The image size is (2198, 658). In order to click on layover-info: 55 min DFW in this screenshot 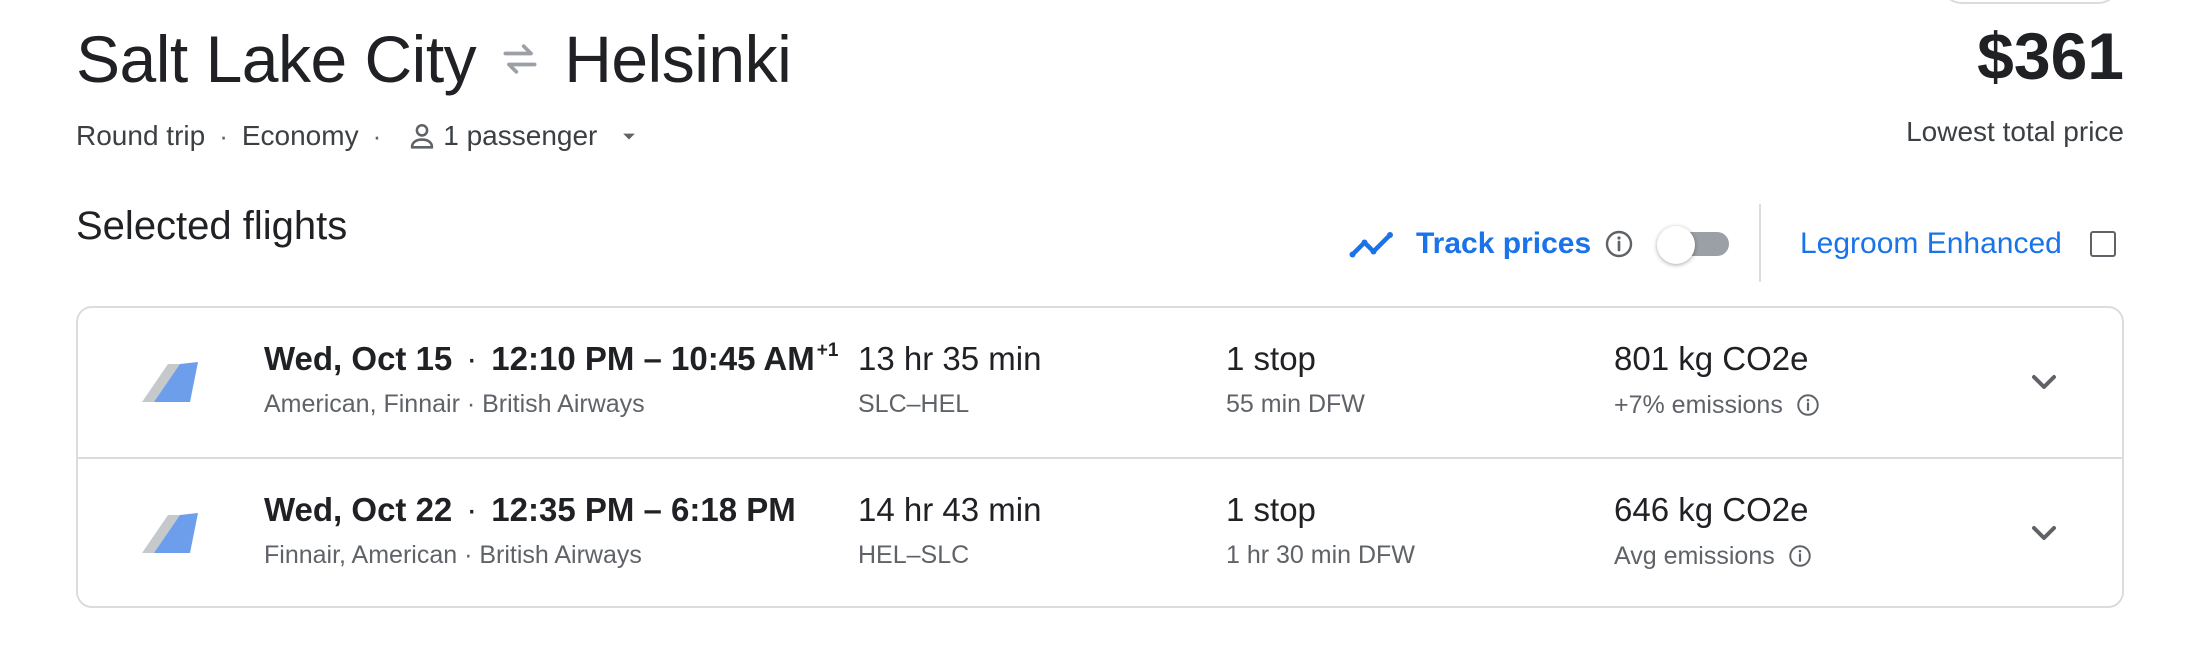, I will do `click(1295, 404)`.